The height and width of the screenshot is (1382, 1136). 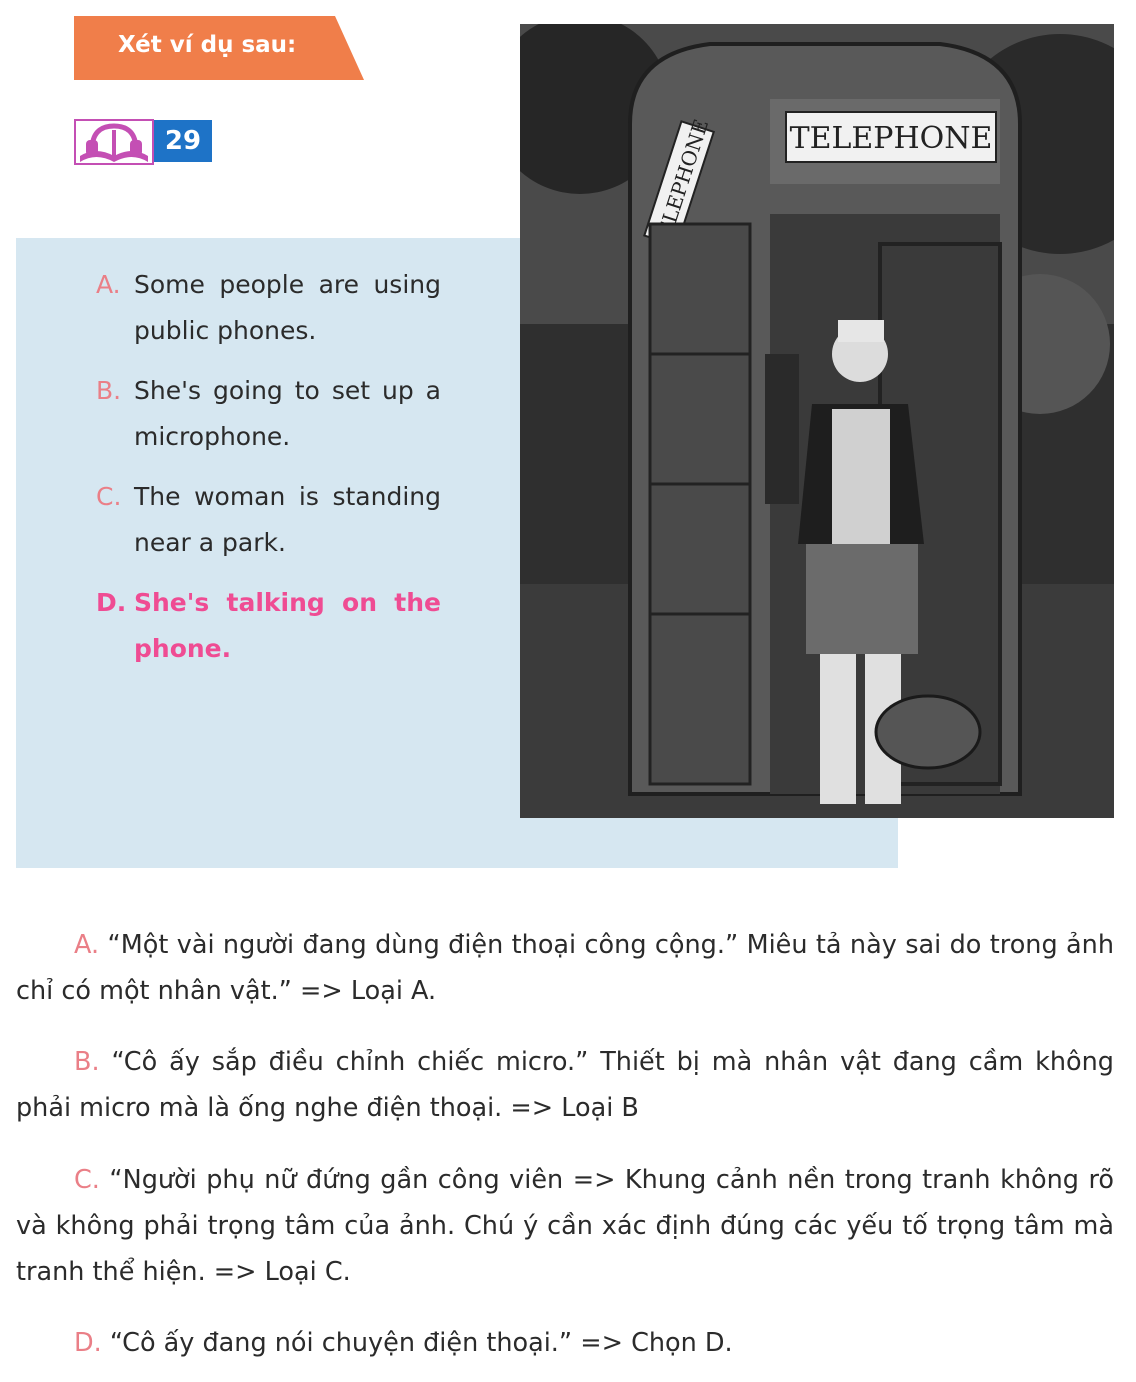 I want to click on option-text: Some people are using public phones., so click(x=287, y=307).